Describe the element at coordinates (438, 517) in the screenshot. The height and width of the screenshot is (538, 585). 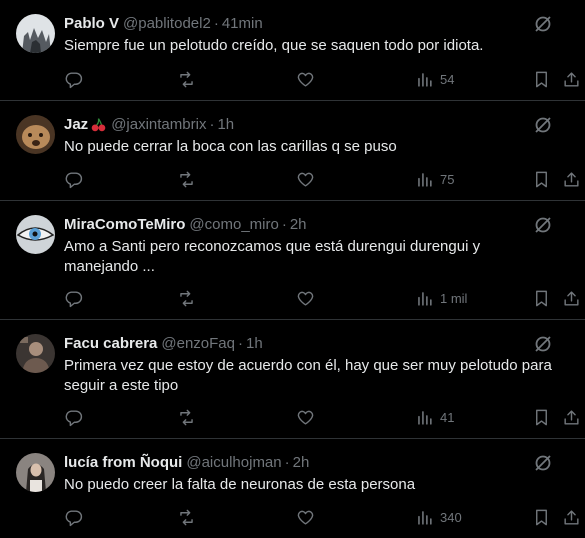
I see `views-button: 340` at that location.